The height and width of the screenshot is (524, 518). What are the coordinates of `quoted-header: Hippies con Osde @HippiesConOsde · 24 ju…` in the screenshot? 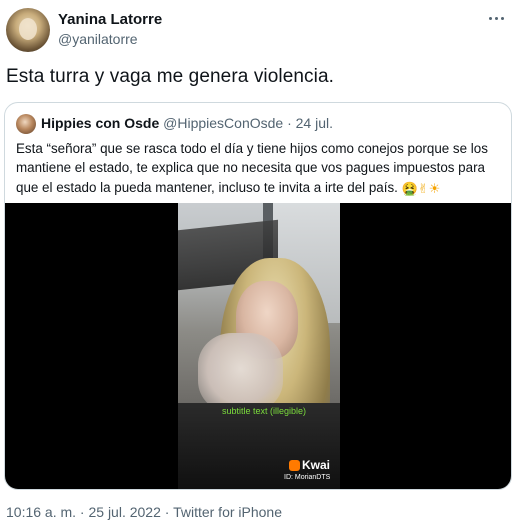 It's located at (187, 123).